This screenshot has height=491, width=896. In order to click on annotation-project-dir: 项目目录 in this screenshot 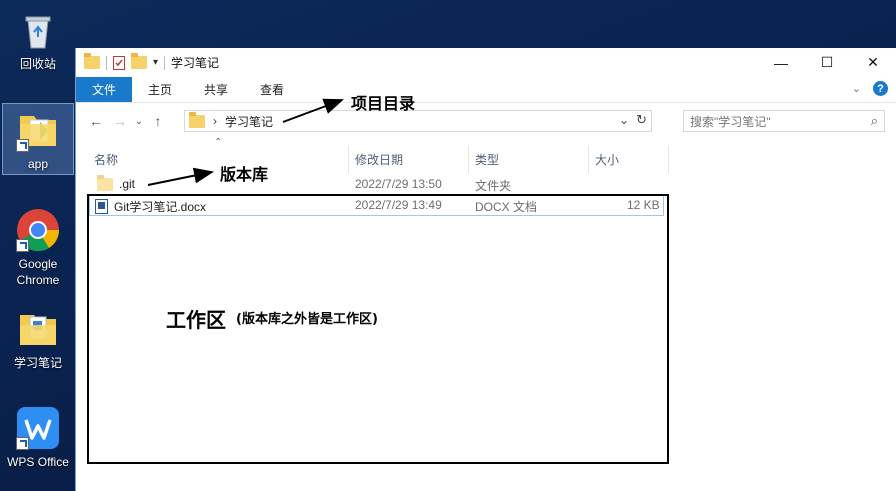, I will do `click(383, 103)`.